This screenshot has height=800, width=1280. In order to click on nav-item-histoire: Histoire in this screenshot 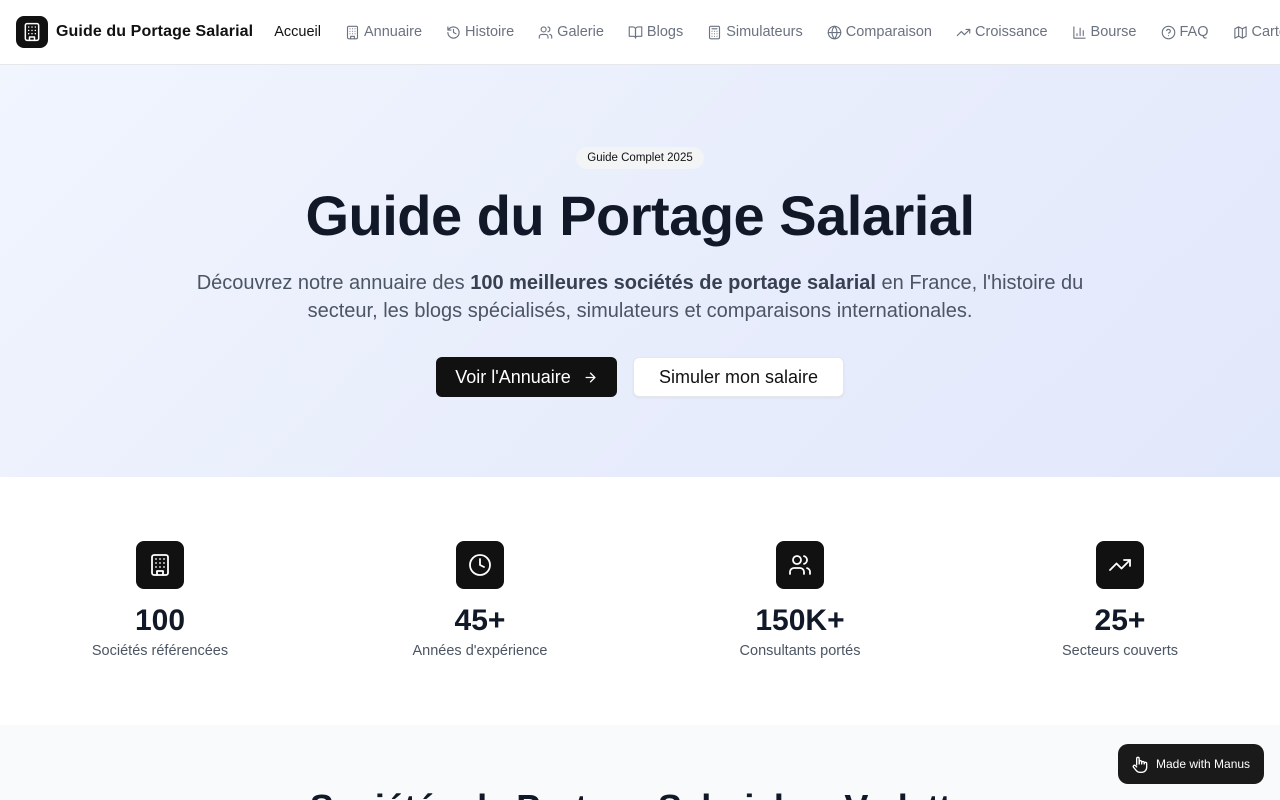, I will do `click(480, 32)`.